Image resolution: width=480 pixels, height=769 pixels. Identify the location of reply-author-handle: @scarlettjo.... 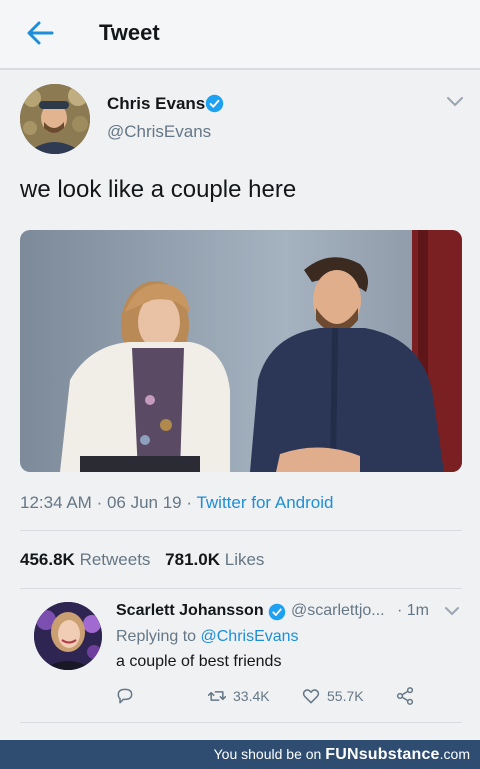
(338, 611).